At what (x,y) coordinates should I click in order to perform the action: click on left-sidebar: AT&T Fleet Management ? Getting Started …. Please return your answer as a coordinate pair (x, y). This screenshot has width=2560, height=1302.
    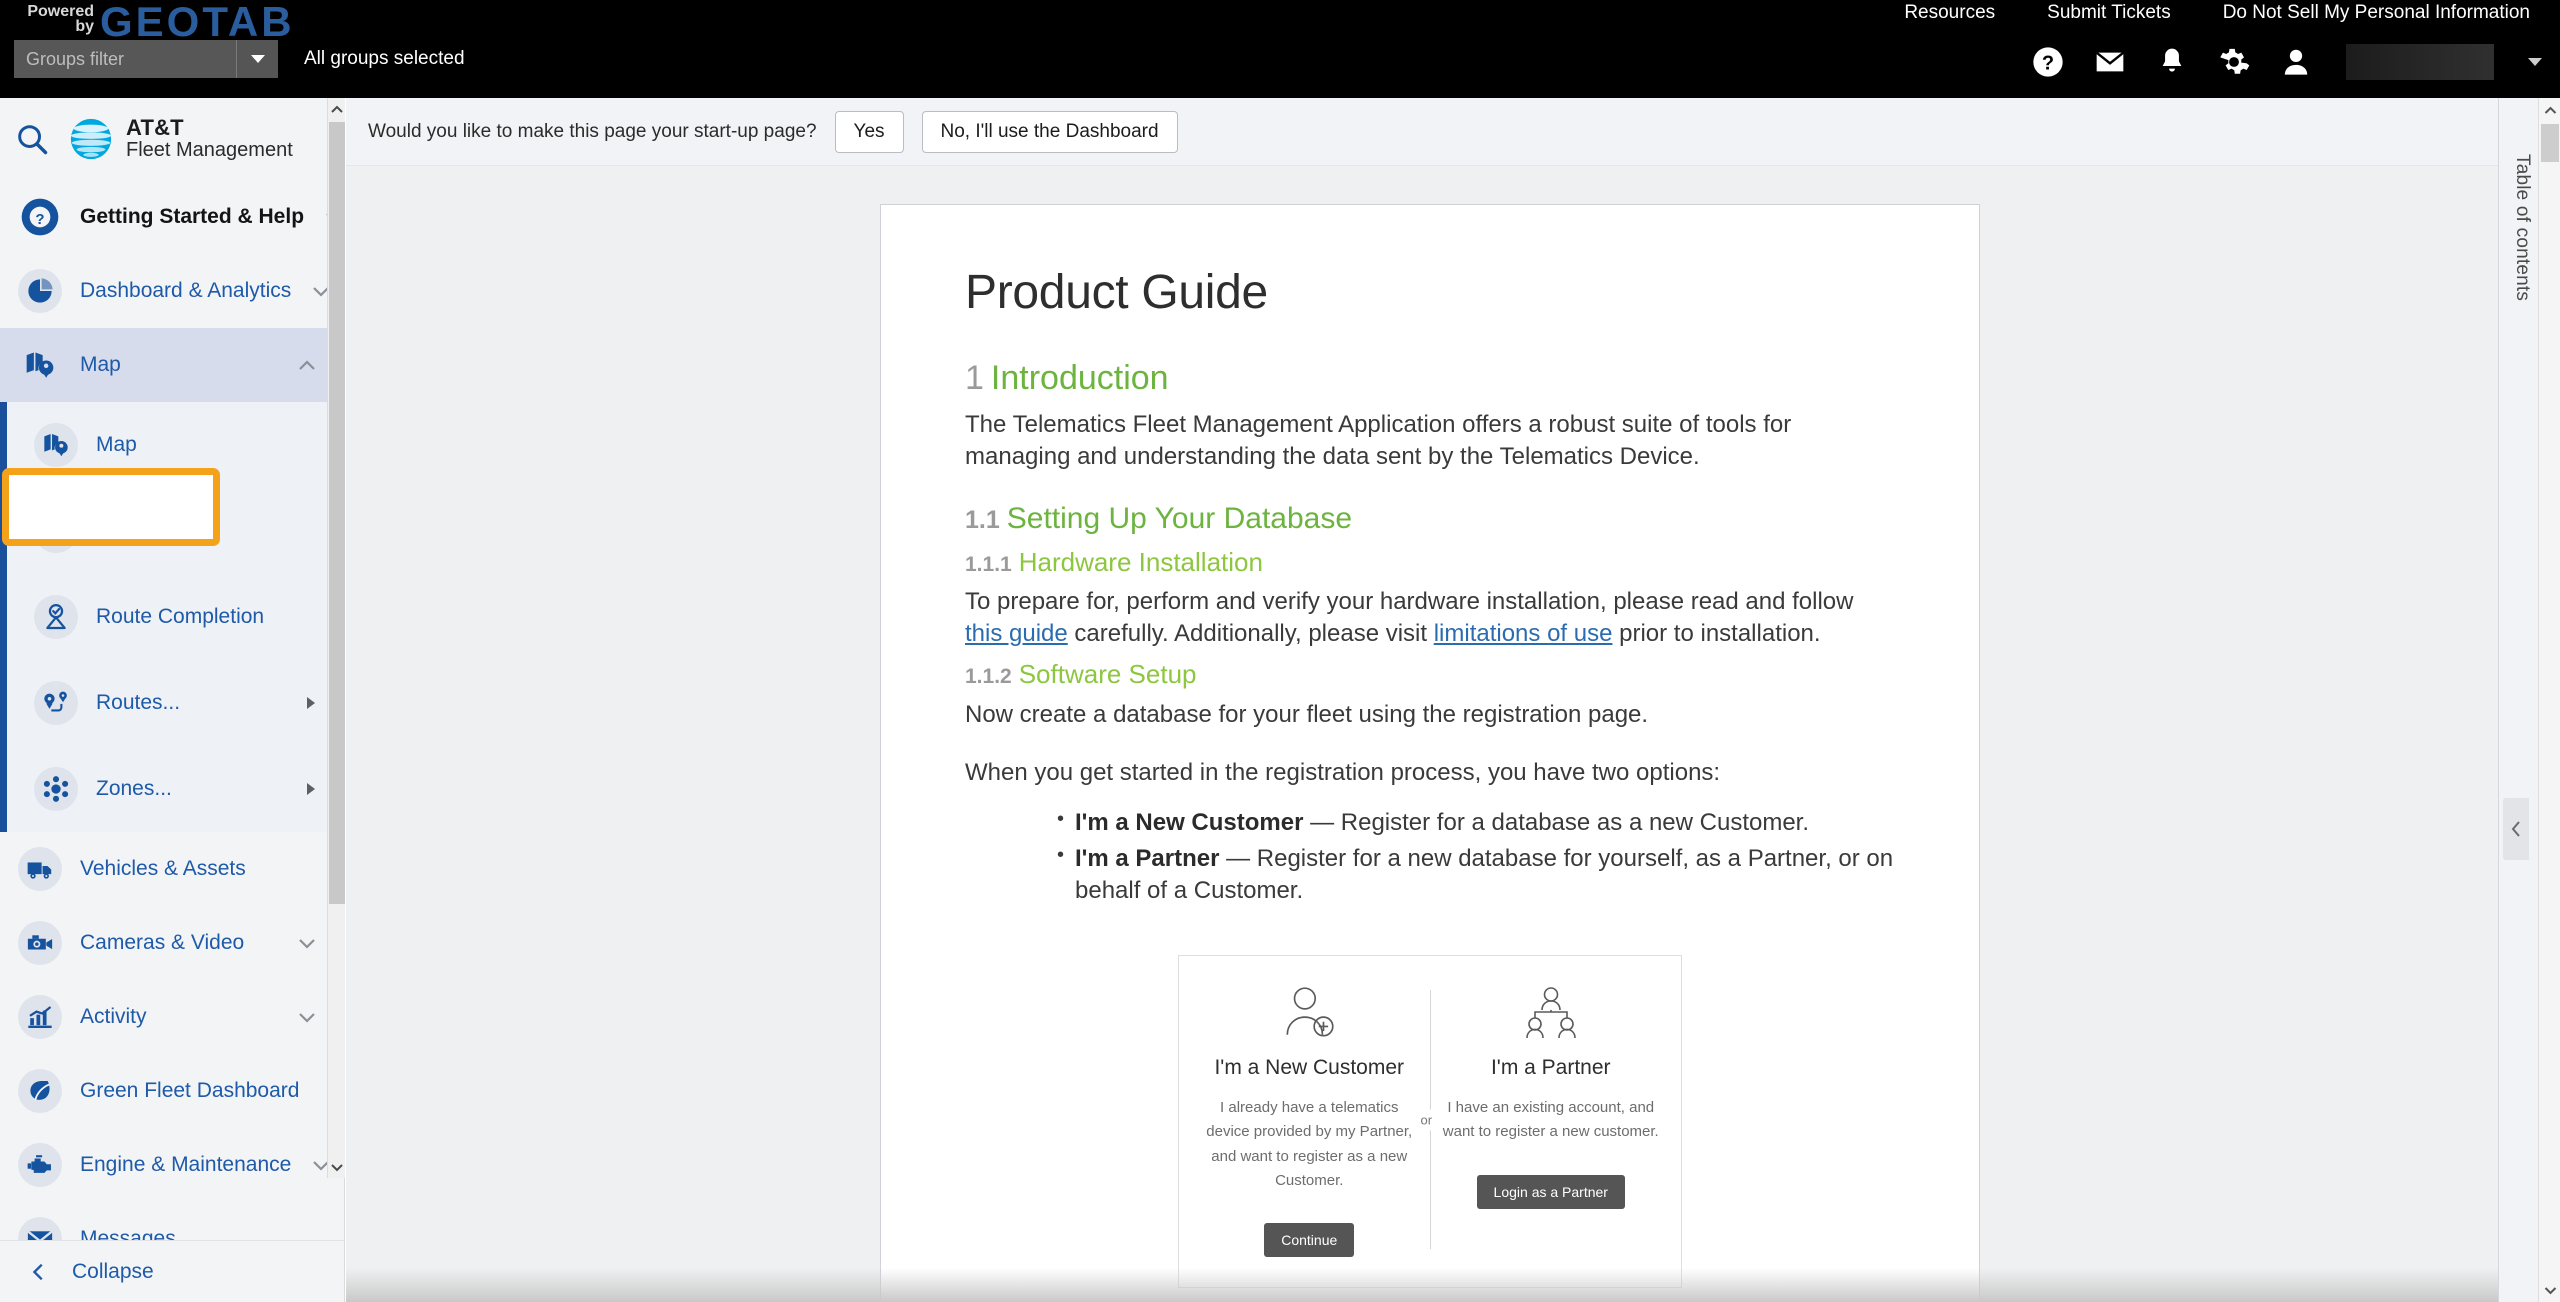
    Looking at the image, I should click on (172, 700).